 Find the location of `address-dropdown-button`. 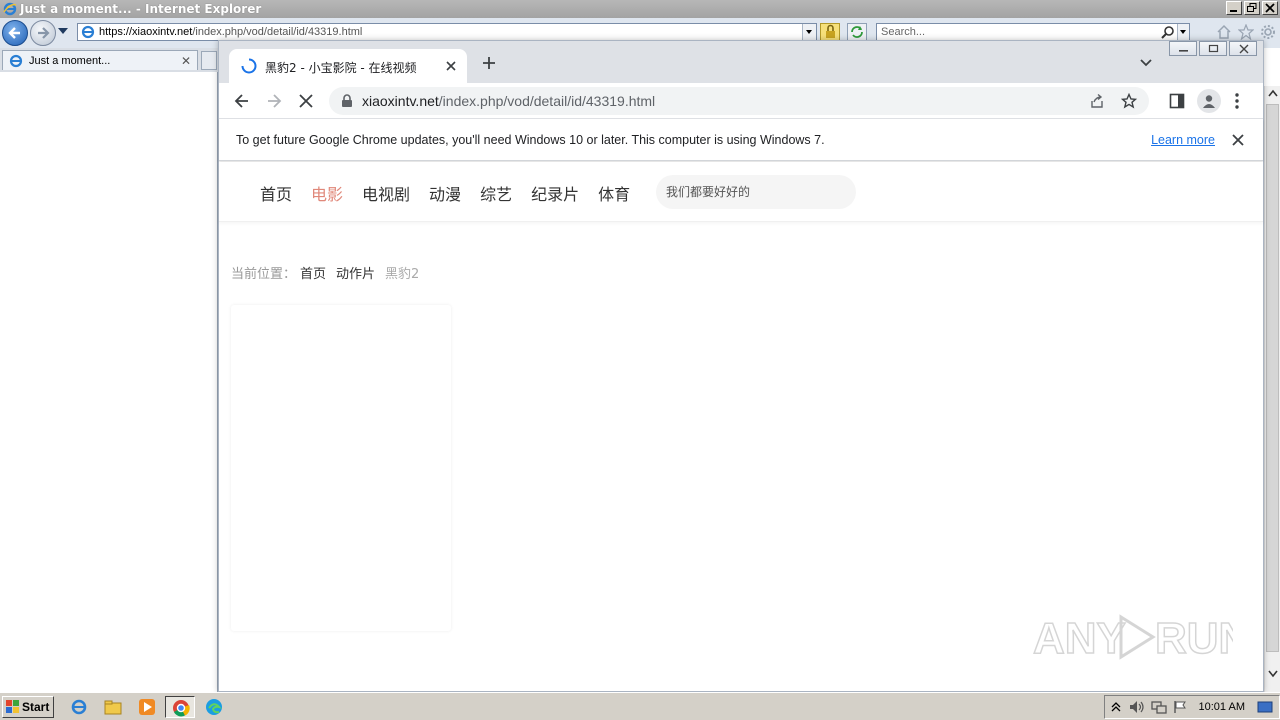

address-dropdown-button is located at coordinates (809, 32).